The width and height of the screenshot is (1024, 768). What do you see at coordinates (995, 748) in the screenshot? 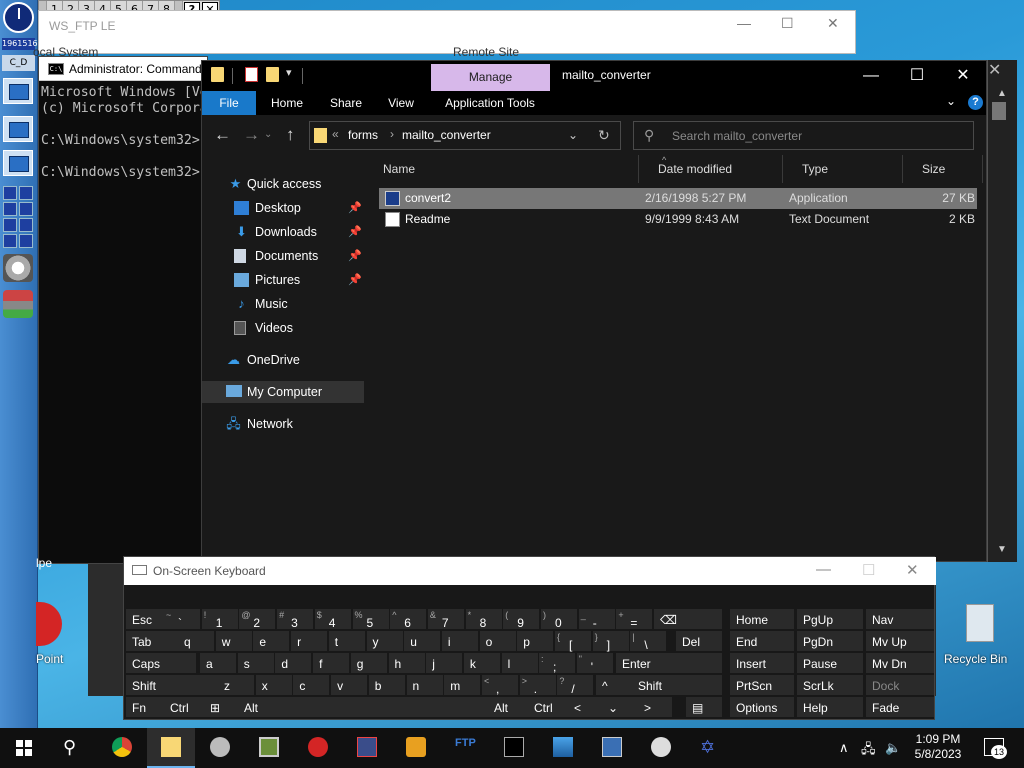
I see `action-center-button: 13` at bounding box center [995, 748].